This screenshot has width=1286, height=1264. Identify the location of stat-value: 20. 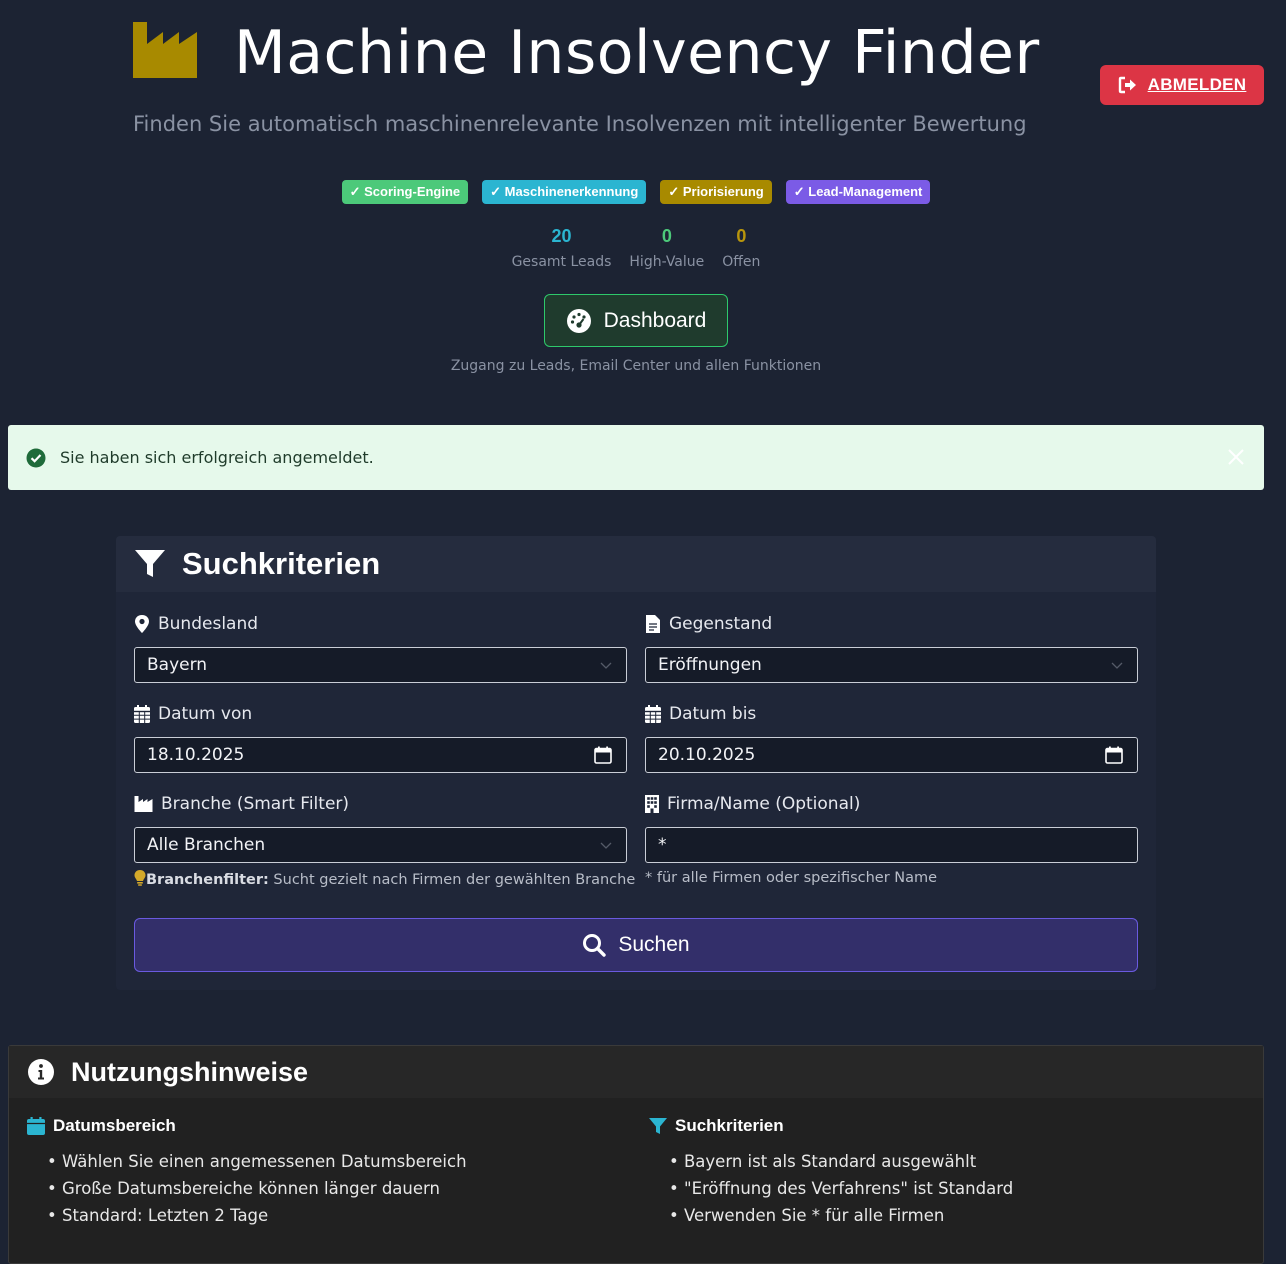
(561, 236).